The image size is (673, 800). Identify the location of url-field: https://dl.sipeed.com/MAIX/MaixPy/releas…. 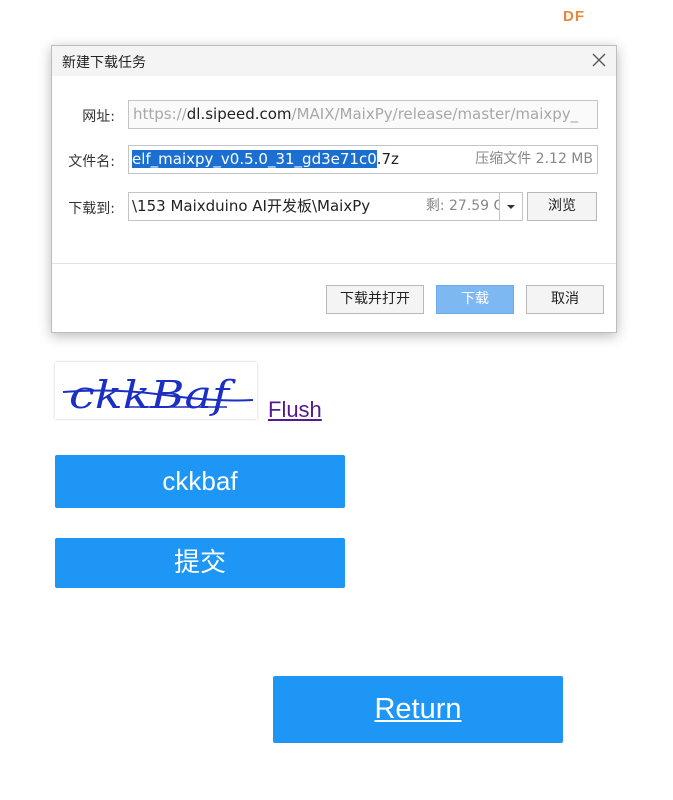
(363, 114).